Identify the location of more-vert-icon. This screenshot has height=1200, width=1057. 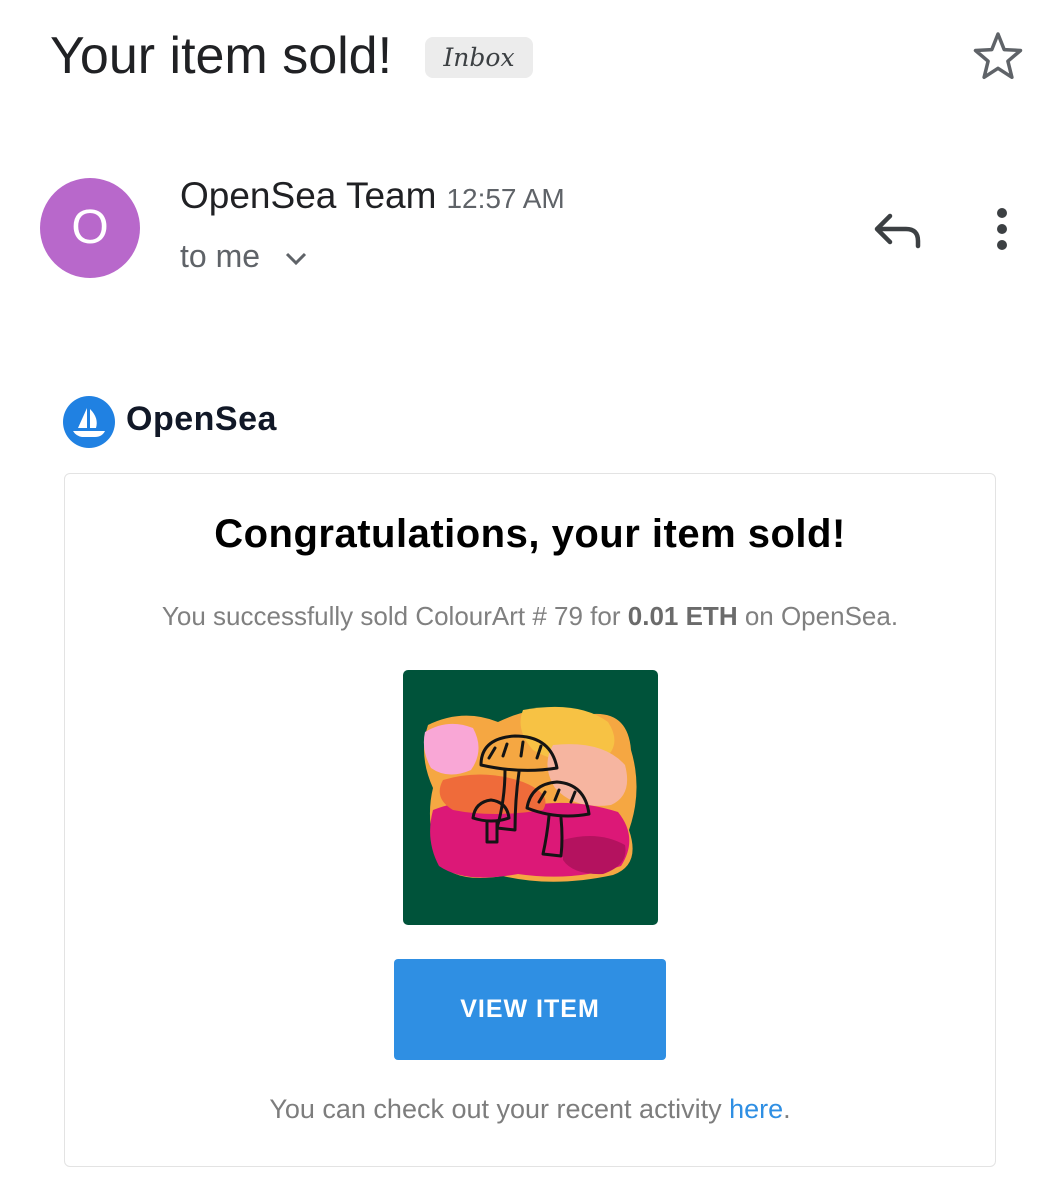
(1002, 229).